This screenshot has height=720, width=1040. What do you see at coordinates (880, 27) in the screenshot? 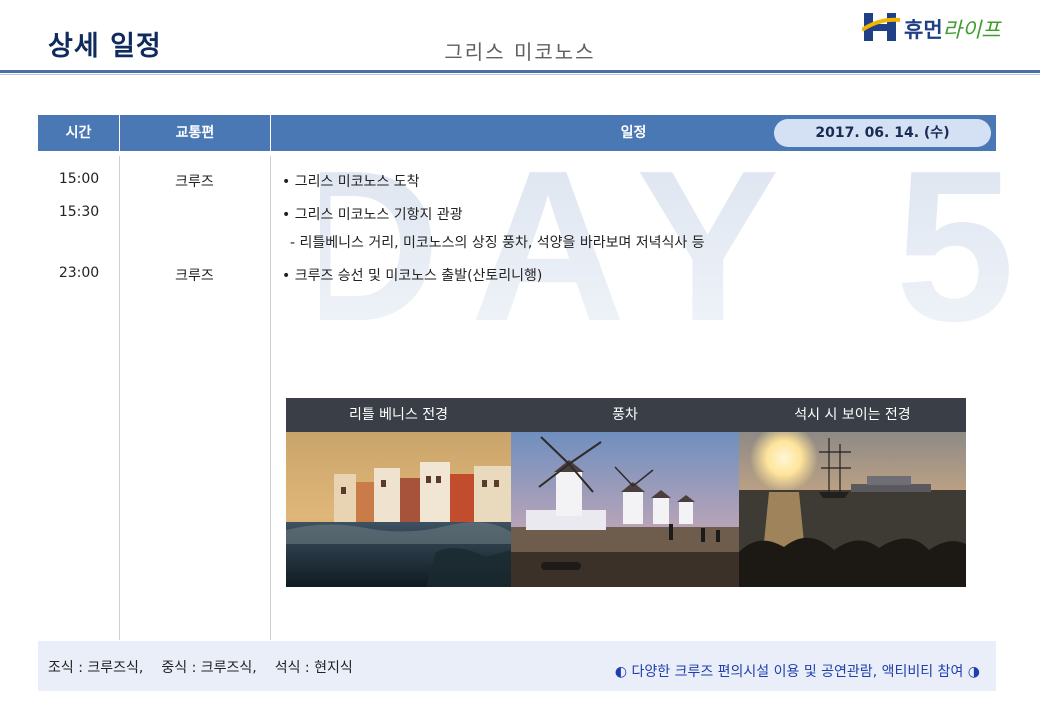
I see `logo-h-icon` at bounding box center [880, 27].